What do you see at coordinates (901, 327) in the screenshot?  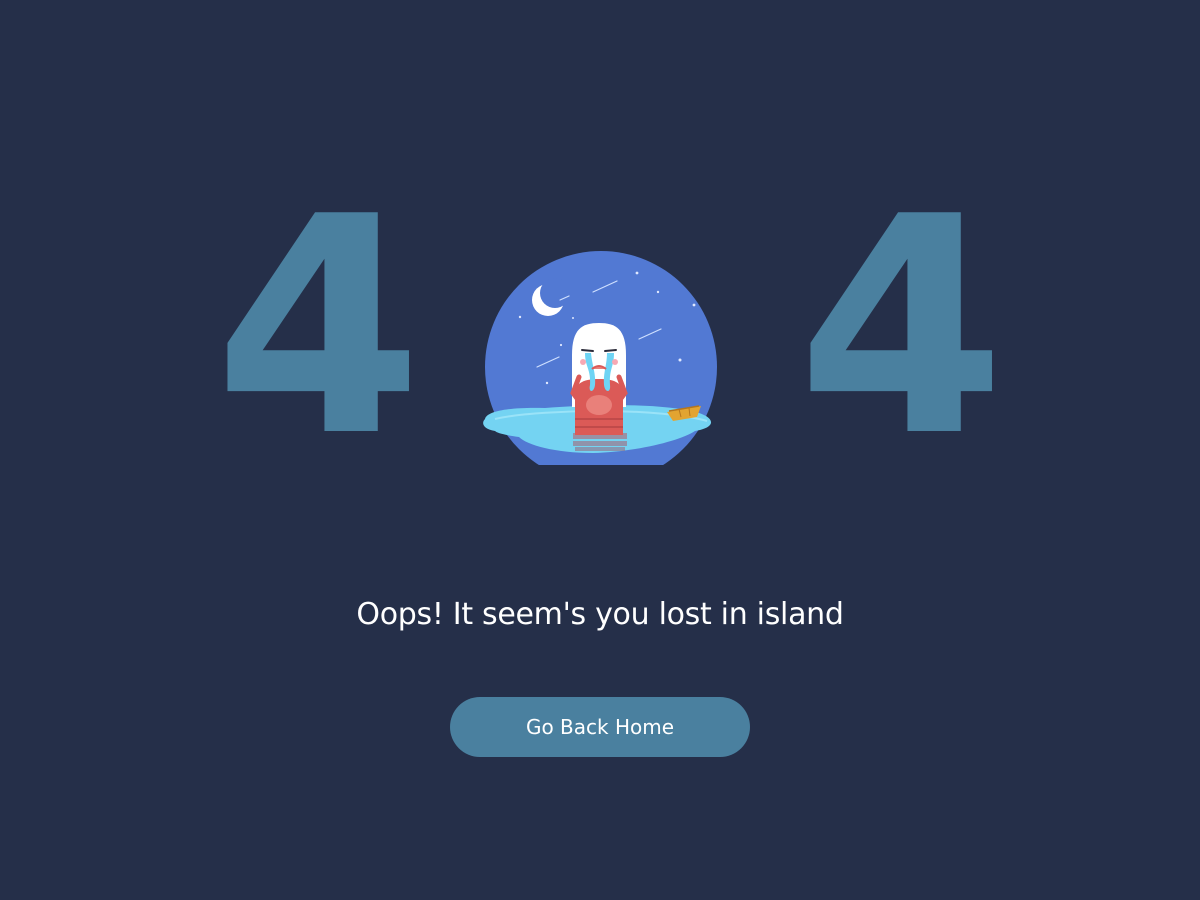 I see `error-code-digit-right: 4` at bounding box center [901, 327].